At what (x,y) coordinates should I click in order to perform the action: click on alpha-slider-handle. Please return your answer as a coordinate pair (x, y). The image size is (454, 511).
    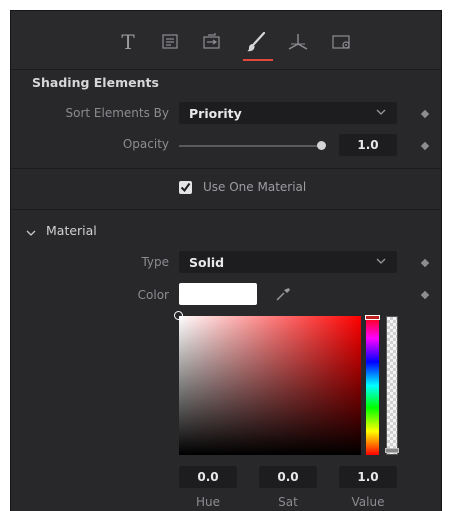
    Looking at the image, I should click on (392, 450).